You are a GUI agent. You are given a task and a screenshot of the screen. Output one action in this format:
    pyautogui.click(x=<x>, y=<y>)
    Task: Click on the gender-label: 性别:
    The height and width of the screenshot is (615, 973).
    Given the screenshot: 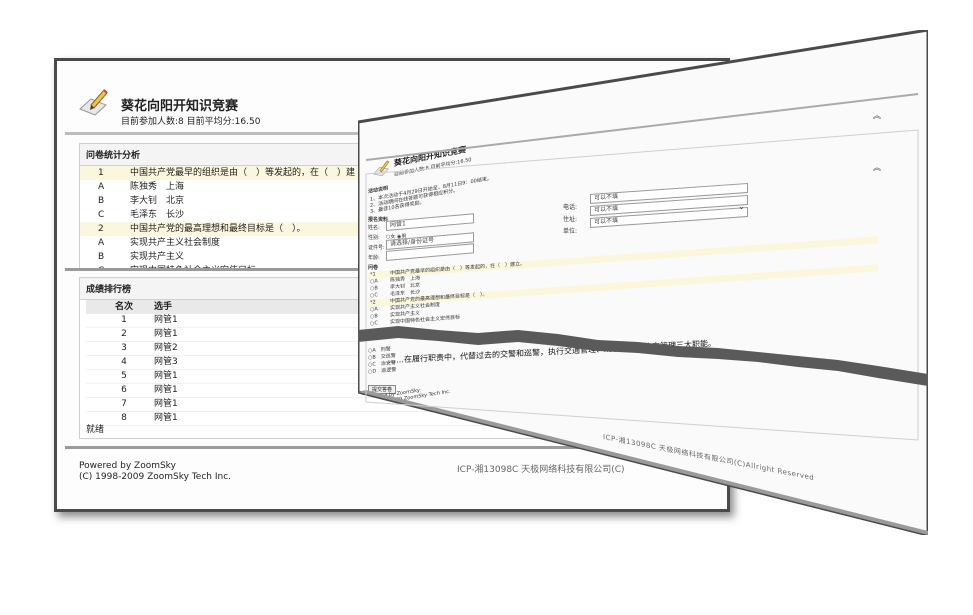 What is the action you would take?
    pyautogui.click(x=374, y=238)
    